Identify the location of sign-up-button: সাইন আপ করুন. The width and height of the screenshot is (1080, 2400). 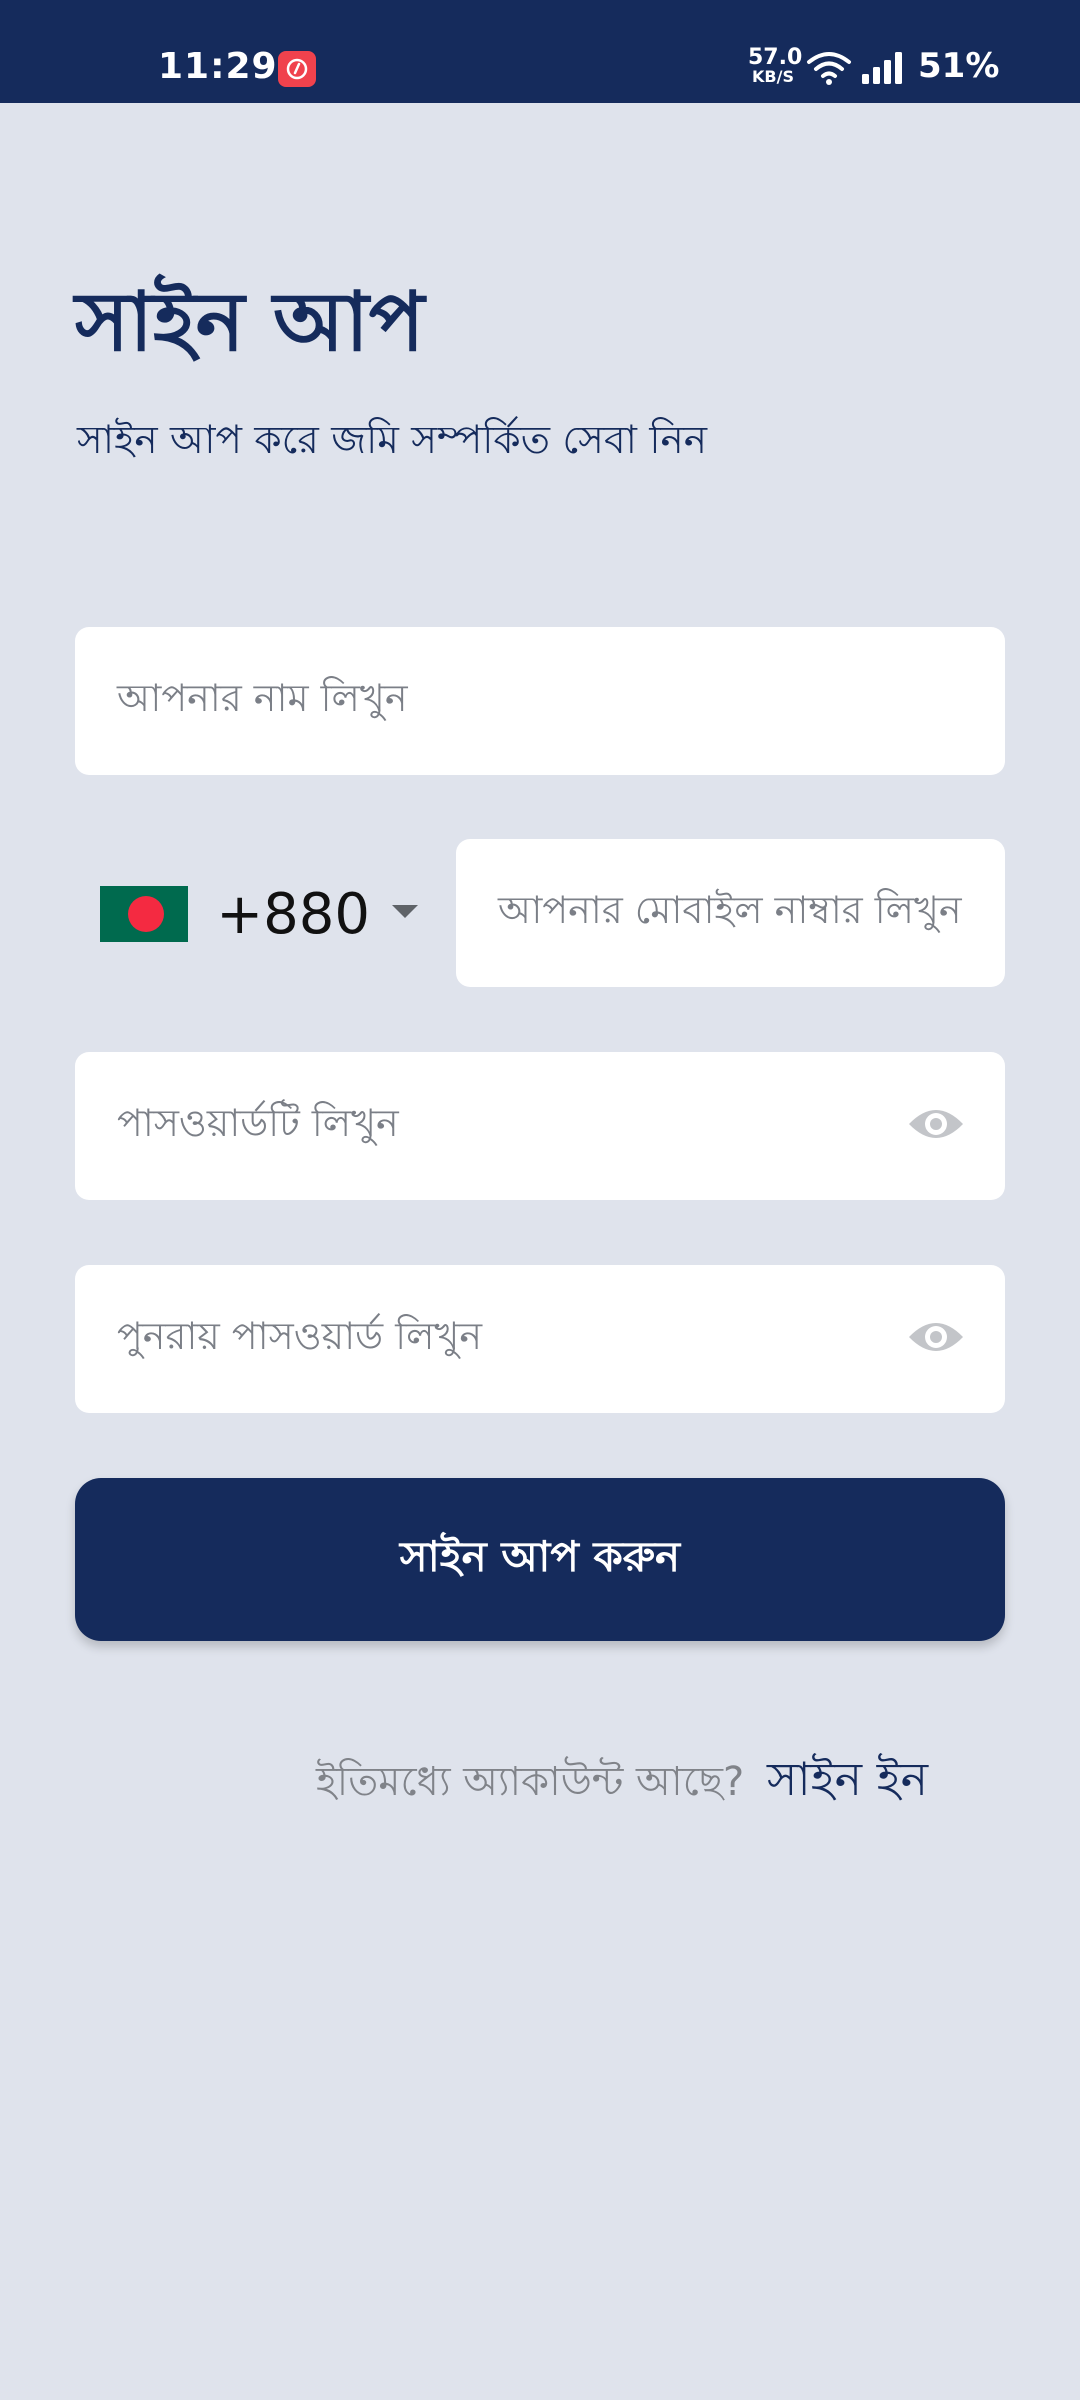
(540, 1559).